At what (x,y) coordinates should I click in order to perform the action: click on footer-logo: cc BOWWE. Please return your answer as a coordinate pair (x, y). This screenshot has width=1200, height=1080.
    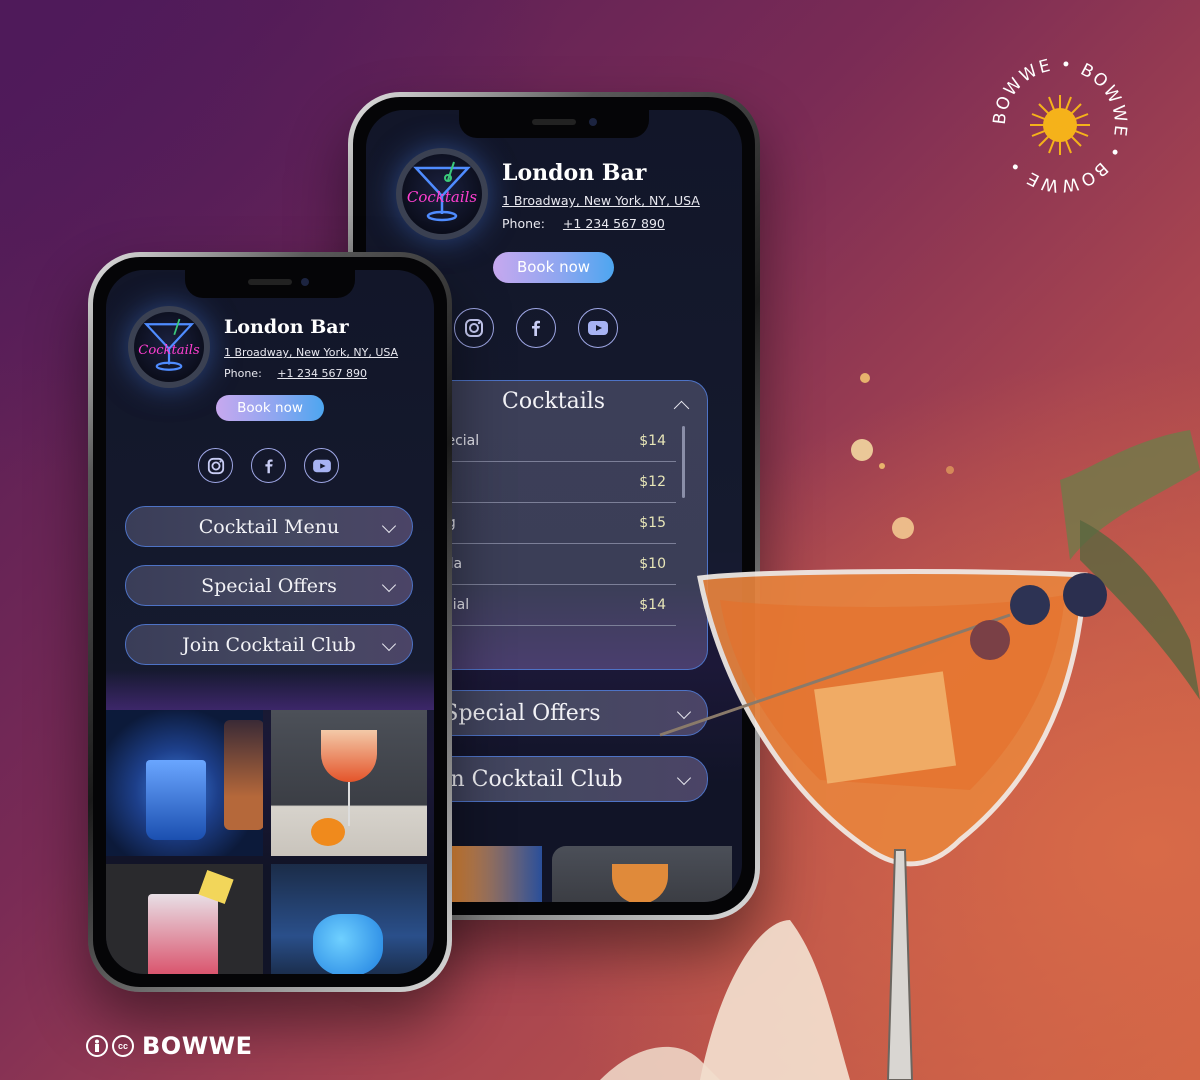
    Looking at the image, I should click on (169, 1046).